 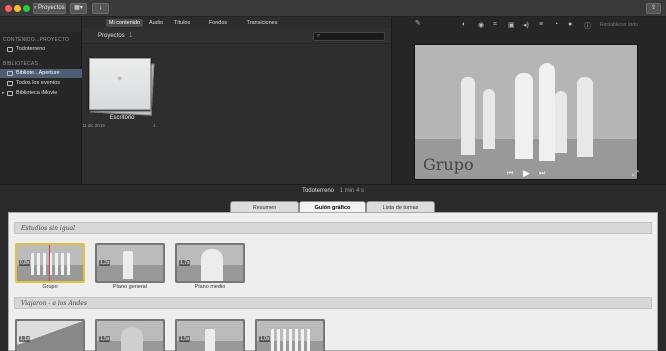 I want to click on sidebar-item-imovie-library: ▸ Biblioteca iMovie, so click(x=41, y=93).